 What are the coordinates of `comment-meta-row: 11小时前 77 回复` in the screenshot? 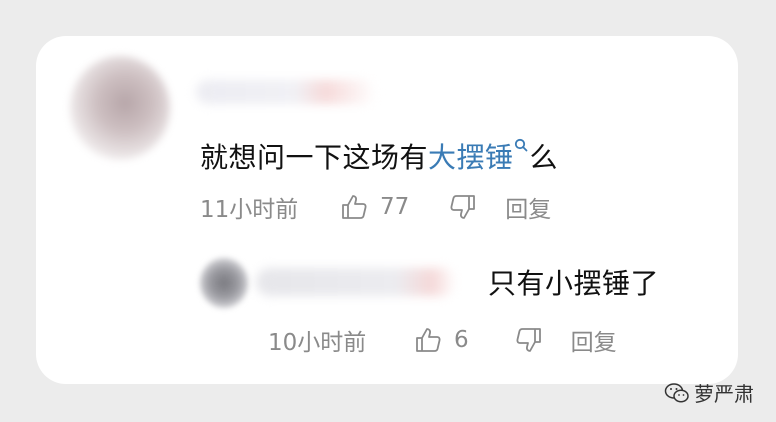 It's located at (375, 207).